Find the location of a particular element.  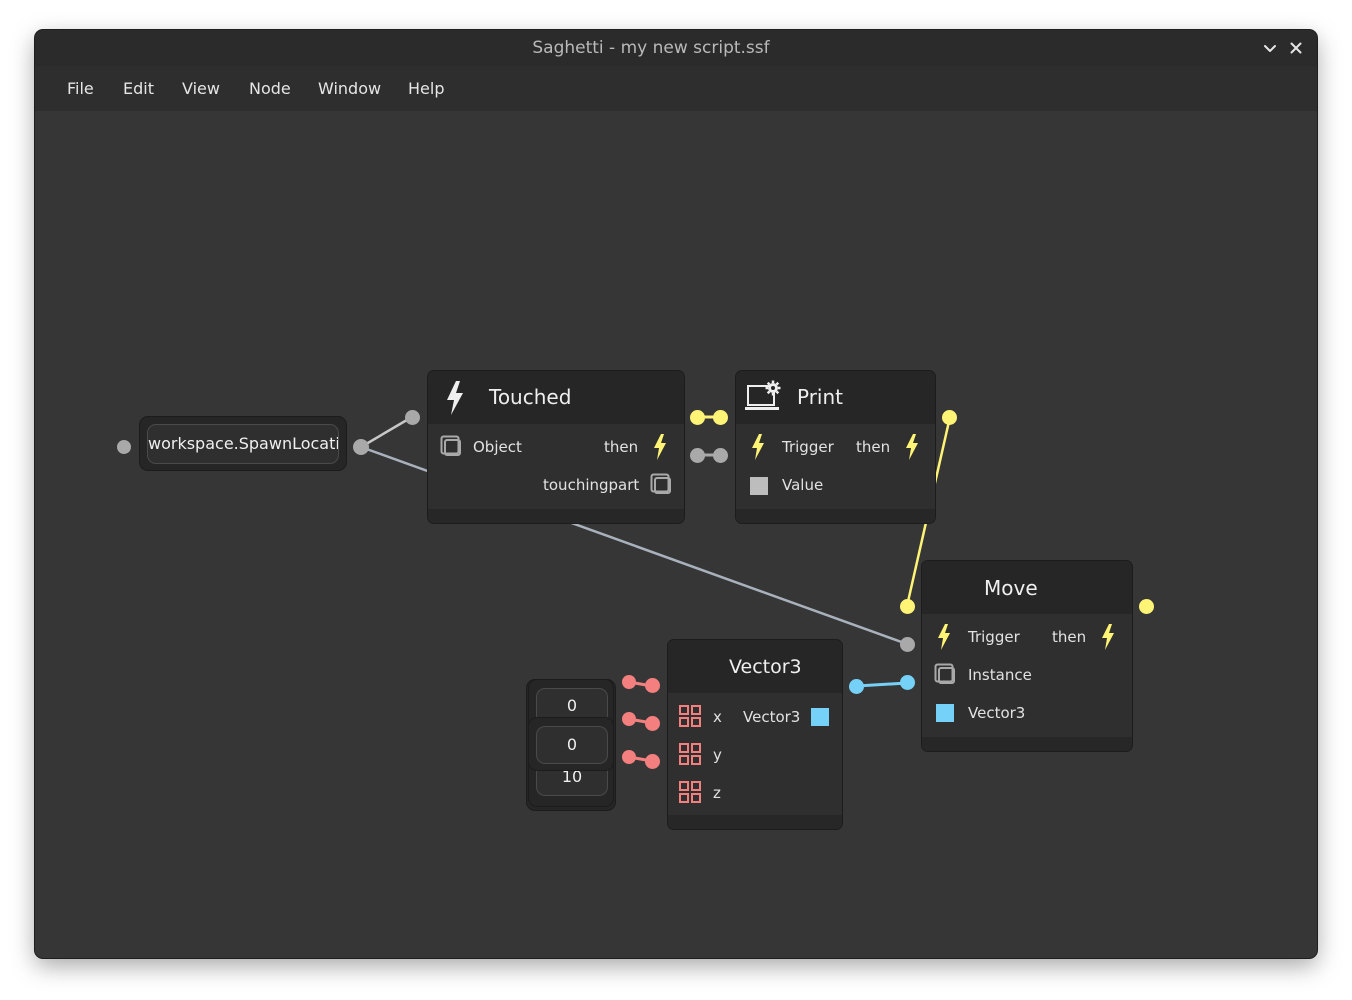

vector3-z-port is located at coordinates (652, 761).